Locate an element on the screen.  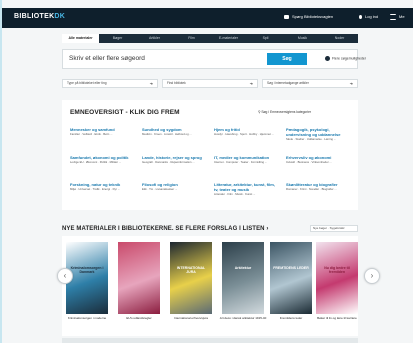
book-title: Kriminalomsorgen i moderne is located at coordinates (87, 318).